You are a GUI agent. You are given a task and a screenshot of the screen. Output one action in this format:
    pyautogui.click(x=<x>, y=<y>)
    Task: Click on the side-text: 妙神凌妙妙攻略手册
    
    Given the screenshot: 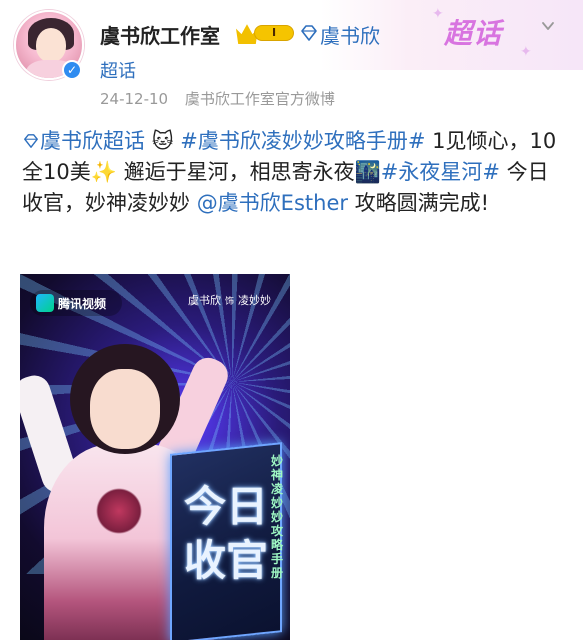 What is the action you would take?
    pyautogui.click(x=276, y=517)
    